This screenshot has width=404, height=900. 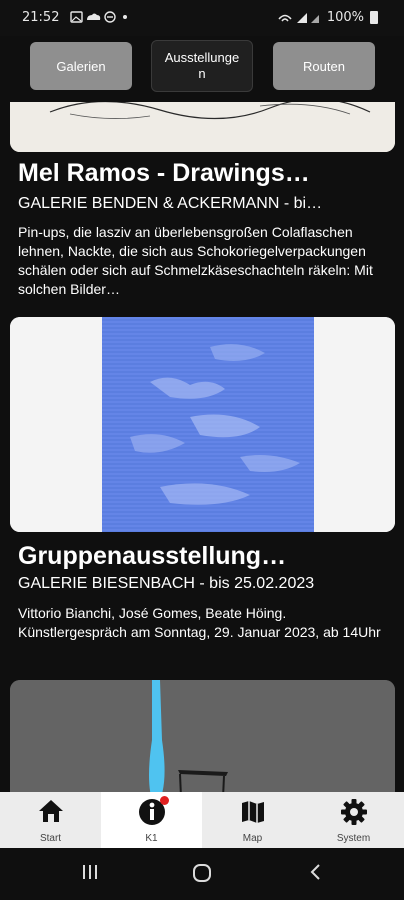 What do you see at coordinates (374, 17) in the screenshot?
I see `battery-icon` at bounding box center [374, 17].